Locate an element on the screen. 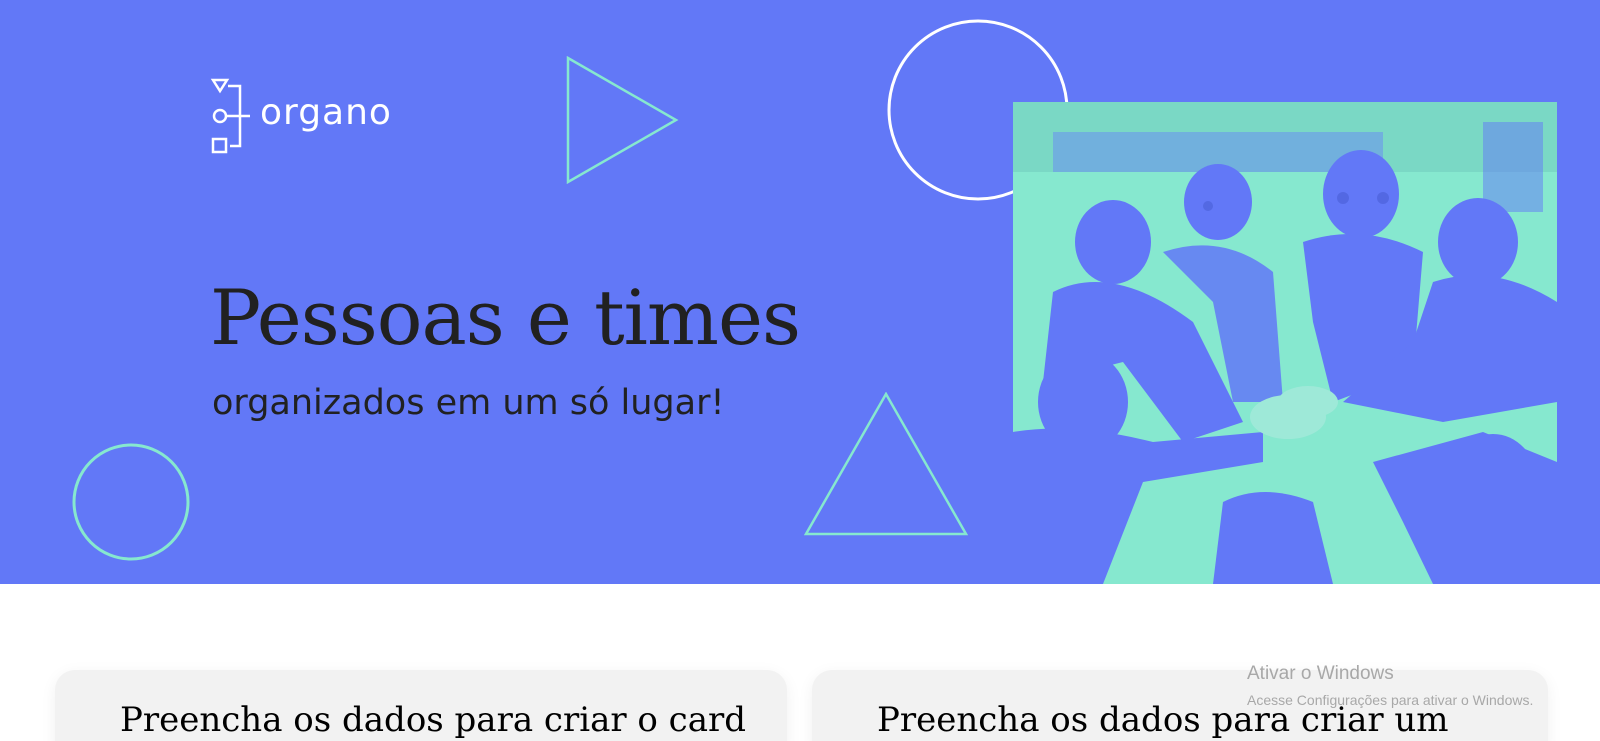  form-title-left: Preencha os dados para criar o card is located at coordinates (433, 720).